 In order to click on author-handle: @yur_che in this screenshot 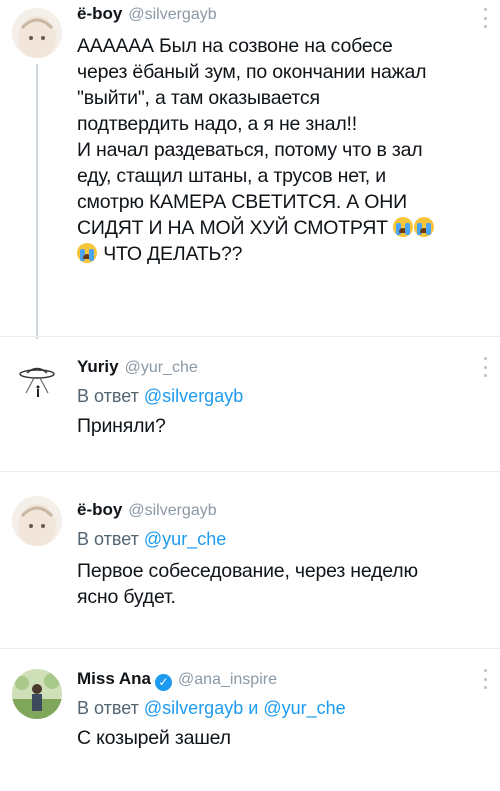, I will do `click(161, 367)`.